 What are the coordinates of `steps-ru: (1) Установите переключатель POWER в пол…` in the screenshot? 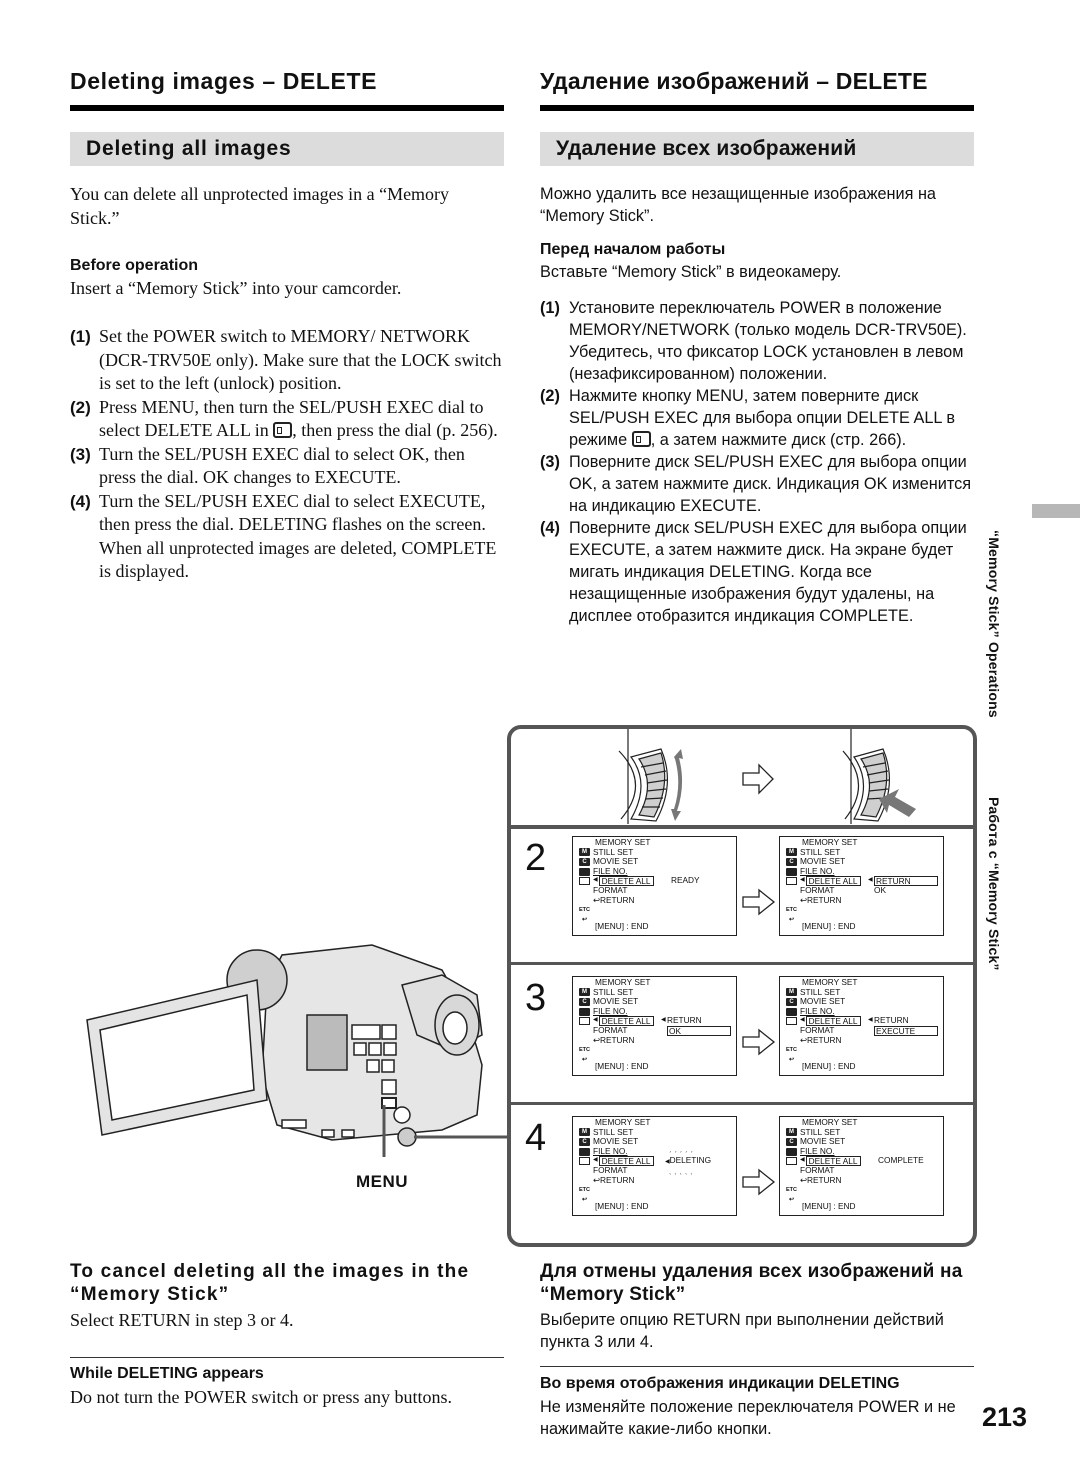 It's located at (760, 462).